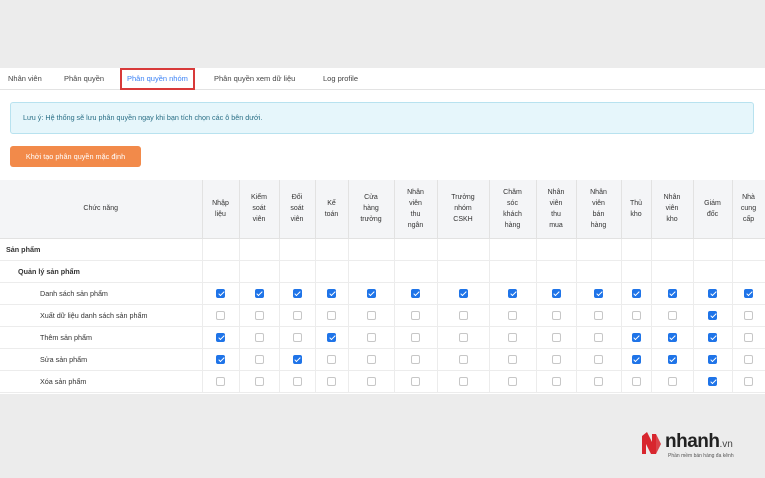 The image size is (765, 478). I want to click on role-header-word: nhóm, so click(463, 209).